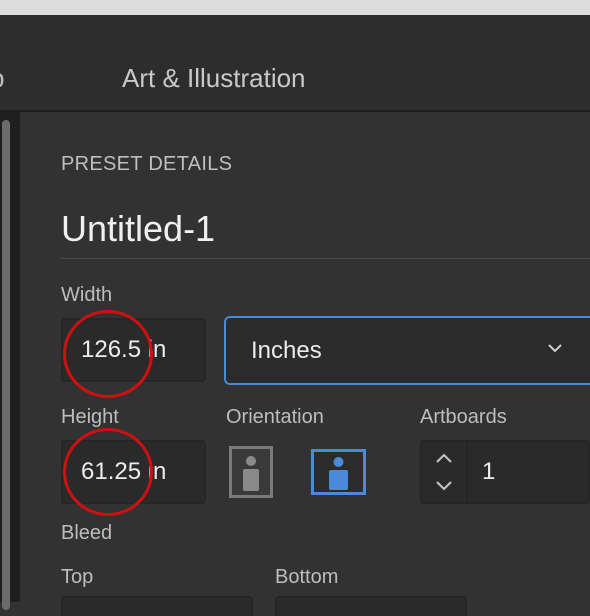 This screenshot has height=616, width=590. What do you see at coordinates (463, 417) in the screenshot?
I see `artboards-label: Artboards` at bounding box center [463, 417].